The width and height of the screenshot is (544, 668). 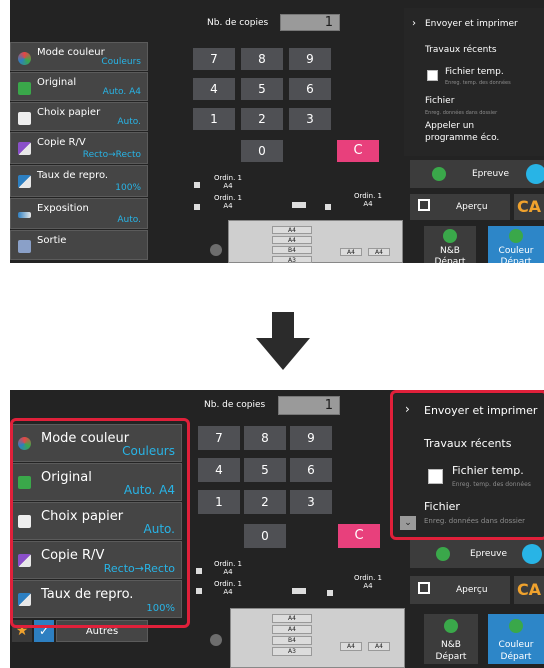 What do you see at coordinates (73, 175) in the screenshot?
I see `taux-repro-label: Taux de repro.` at bounding box center [73, 175].